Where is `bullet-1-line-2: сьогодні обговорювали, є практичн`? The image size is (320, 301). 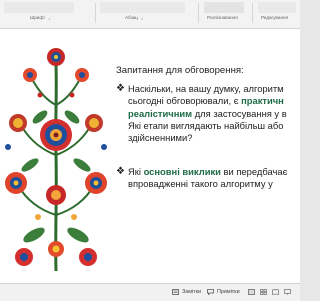 bullet-1-line-2: сьогодні обговорювали, є практичн is located at coordinates (214, 101).